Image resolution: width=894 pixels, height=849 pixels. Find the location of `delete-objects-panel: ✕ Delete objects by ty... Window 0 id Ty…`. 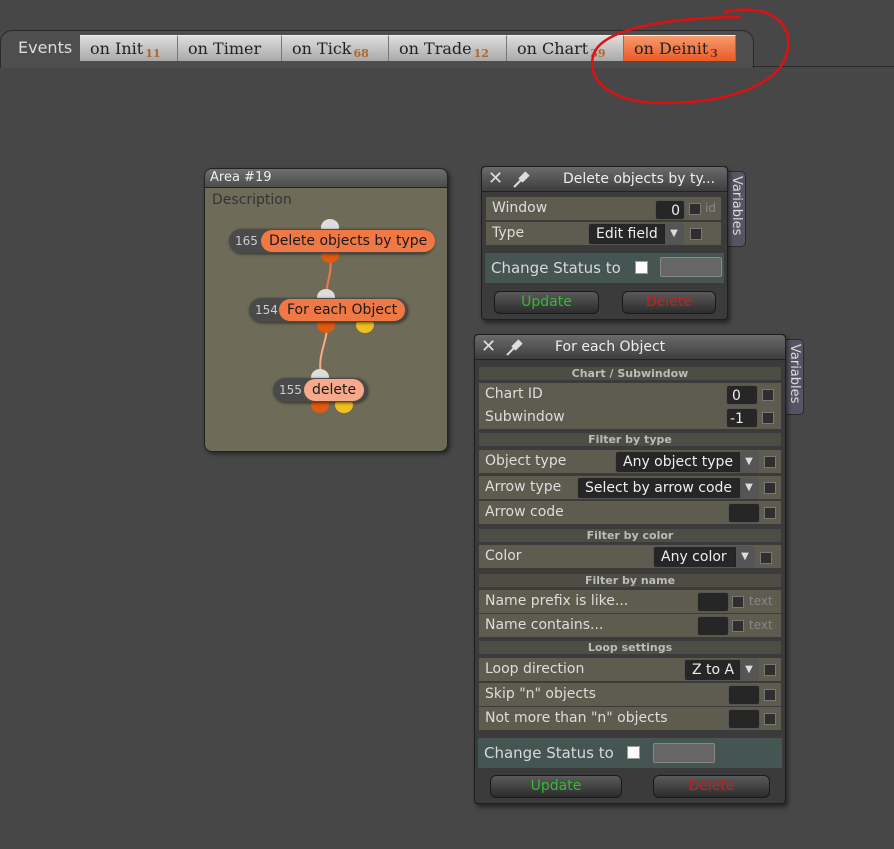

delete-objects-panel: ✕ Delete objects by ty... Window 0 id Ty… is located at coordinates (604, 243).